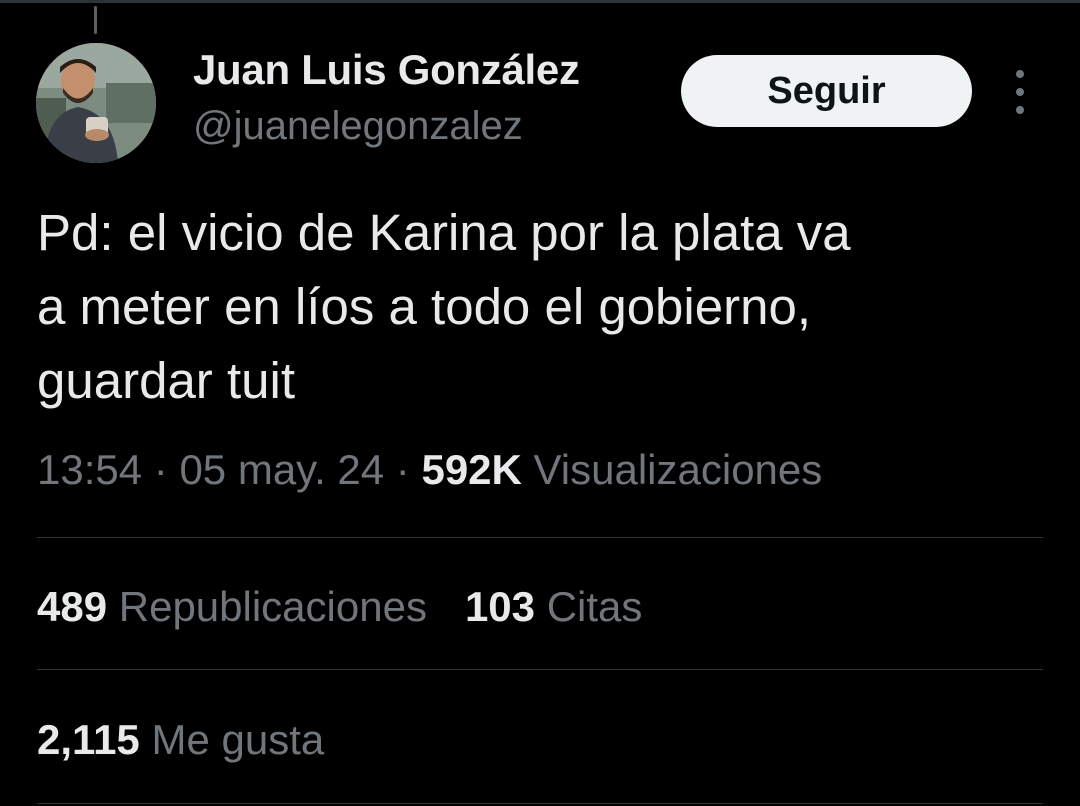  I want to click on tweet-text-line: a meter en líos a todo el gobierno,, so click(424, 306).